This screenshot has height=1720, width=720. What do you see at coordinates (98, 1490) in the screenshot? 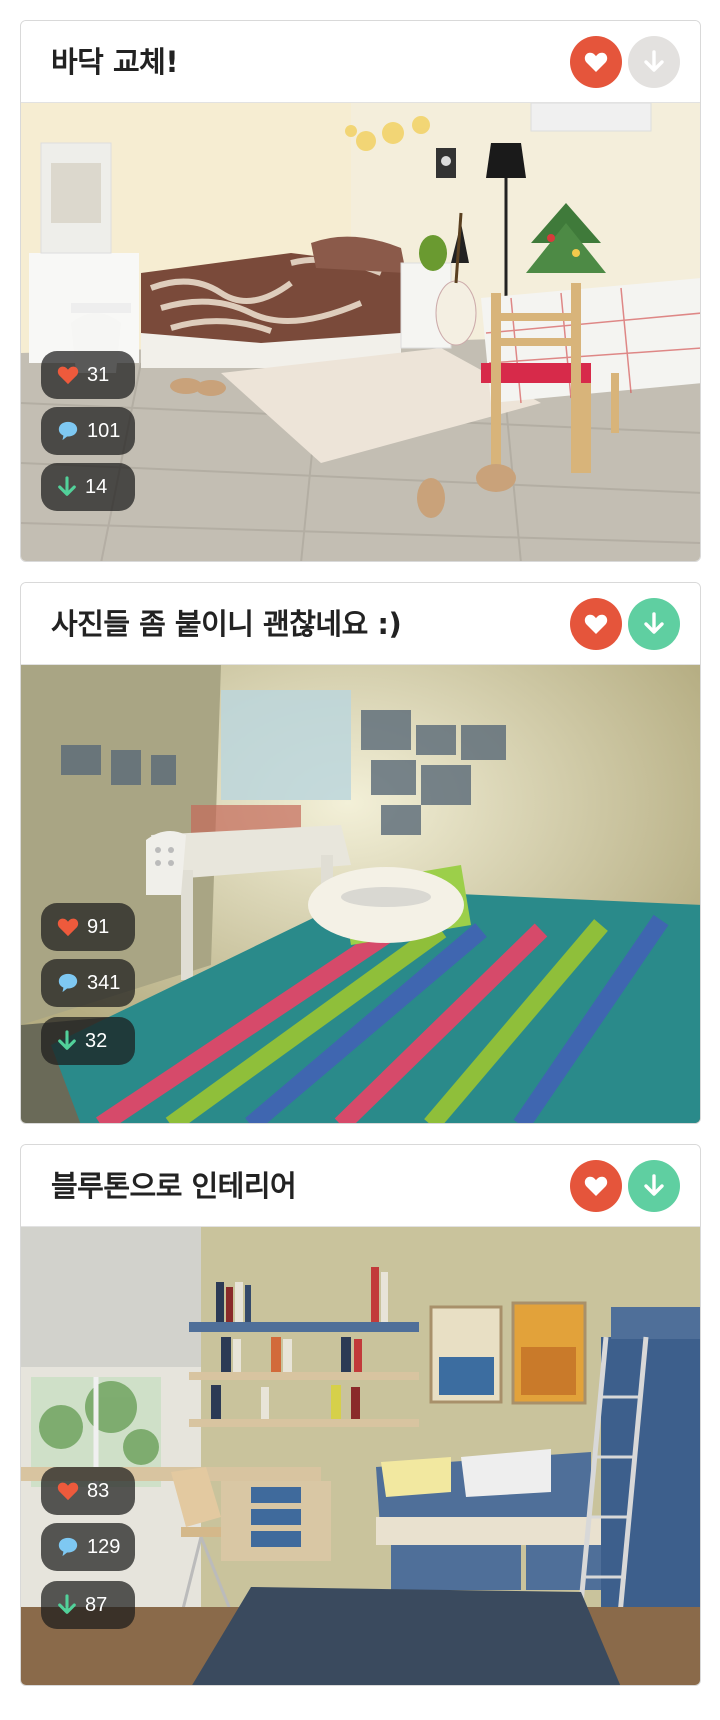
I see `like-count: 83` at bounding box center [98, 1490].